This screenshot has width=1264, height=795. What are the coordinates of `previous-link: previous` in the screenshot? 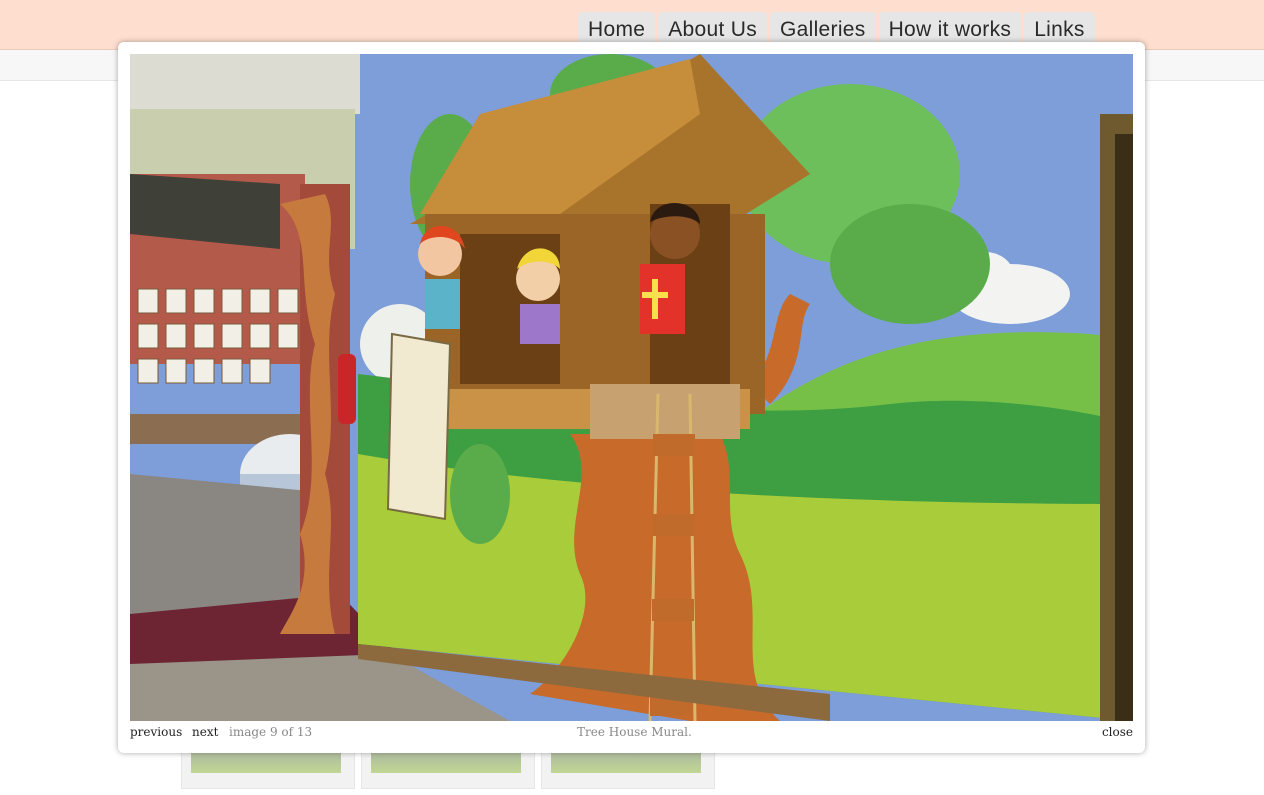 It's located at (156, 732).